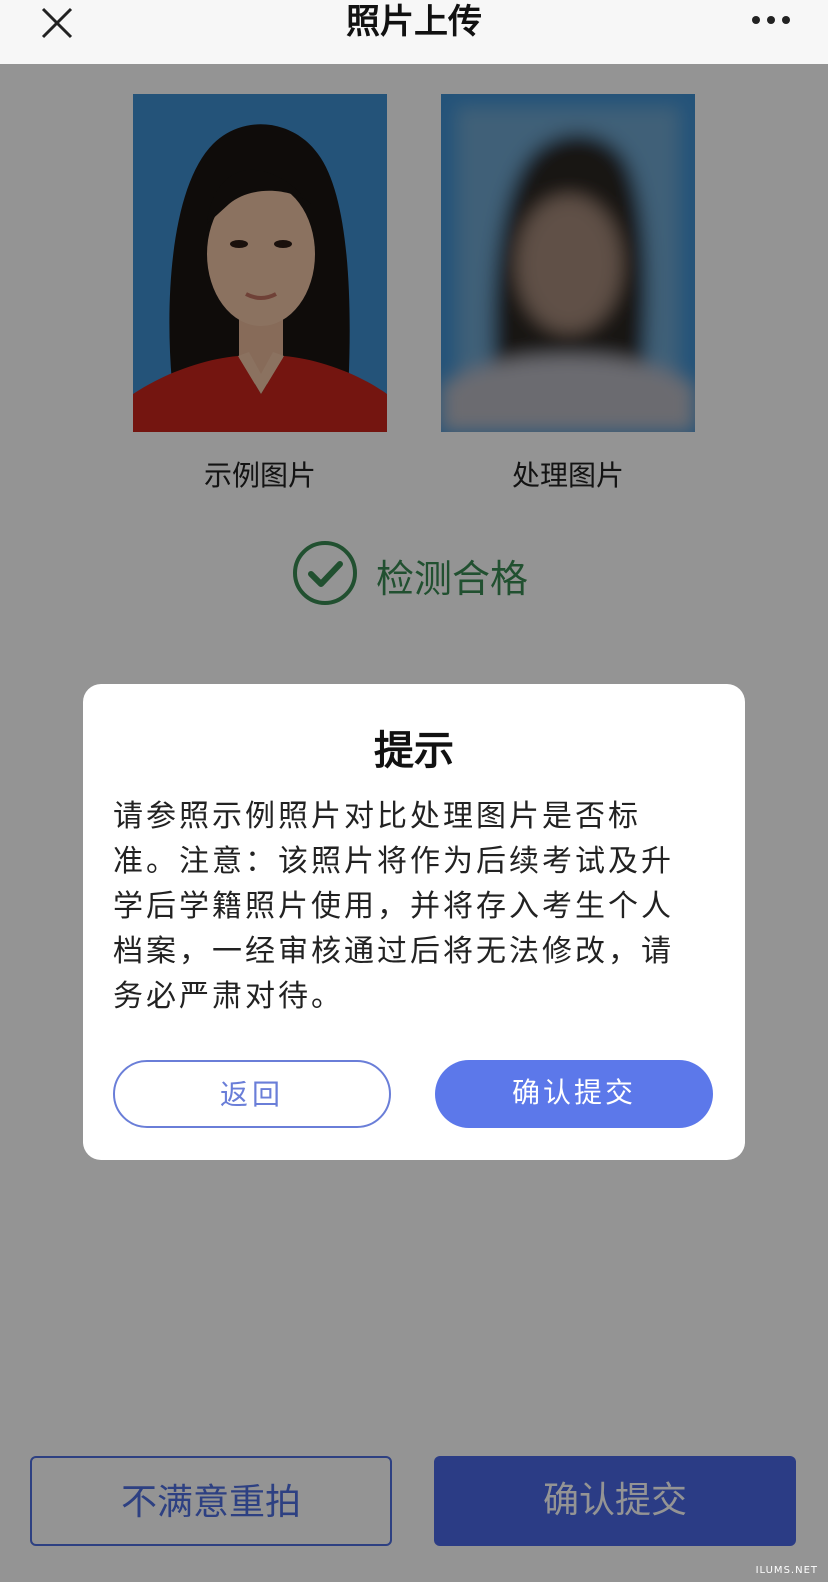  I want to click on dialog-title: 提示, so click(414, 751).